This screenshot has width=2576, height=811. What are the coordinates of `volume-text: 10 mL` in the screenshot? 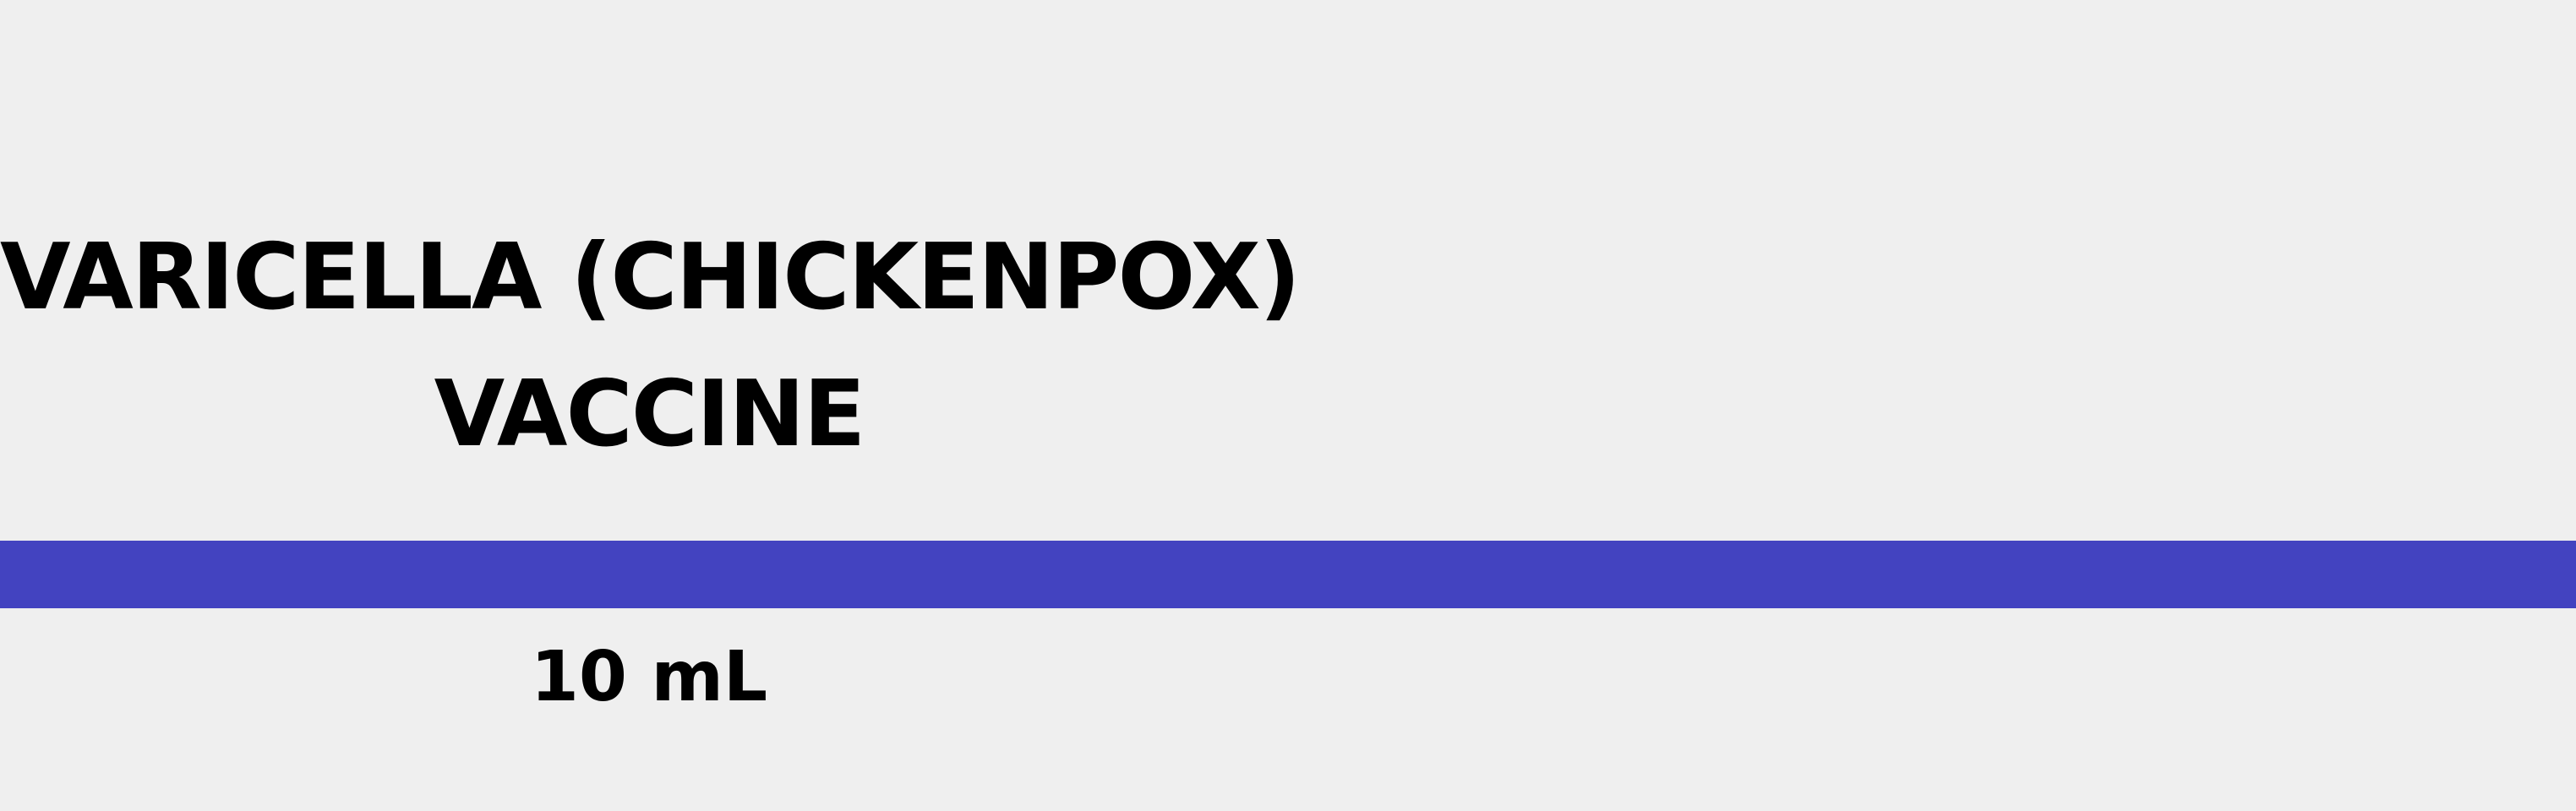 It's located at (649, 677).